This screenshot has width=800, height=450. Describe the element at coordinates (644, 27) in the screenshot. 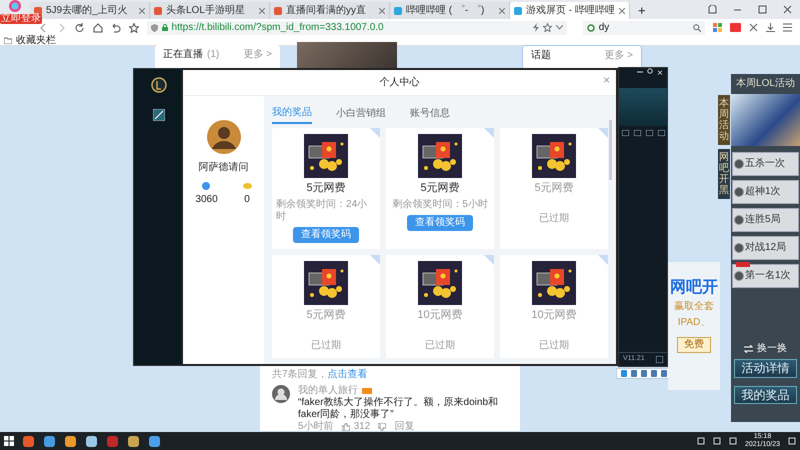

I see `search-field: dy` at that location.